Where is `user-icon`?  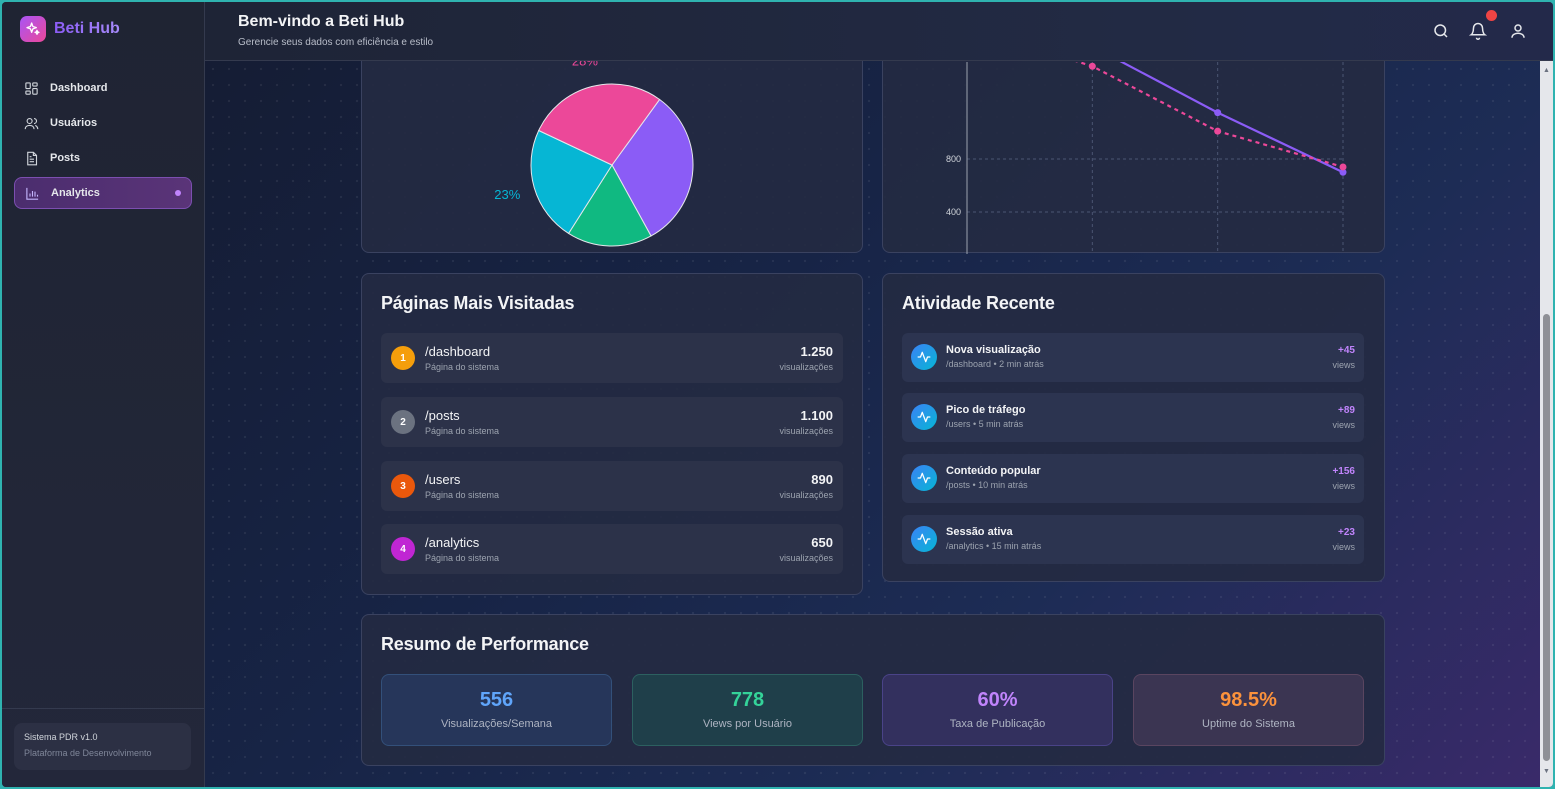
user-icon is located at coordinates (1518, 31).